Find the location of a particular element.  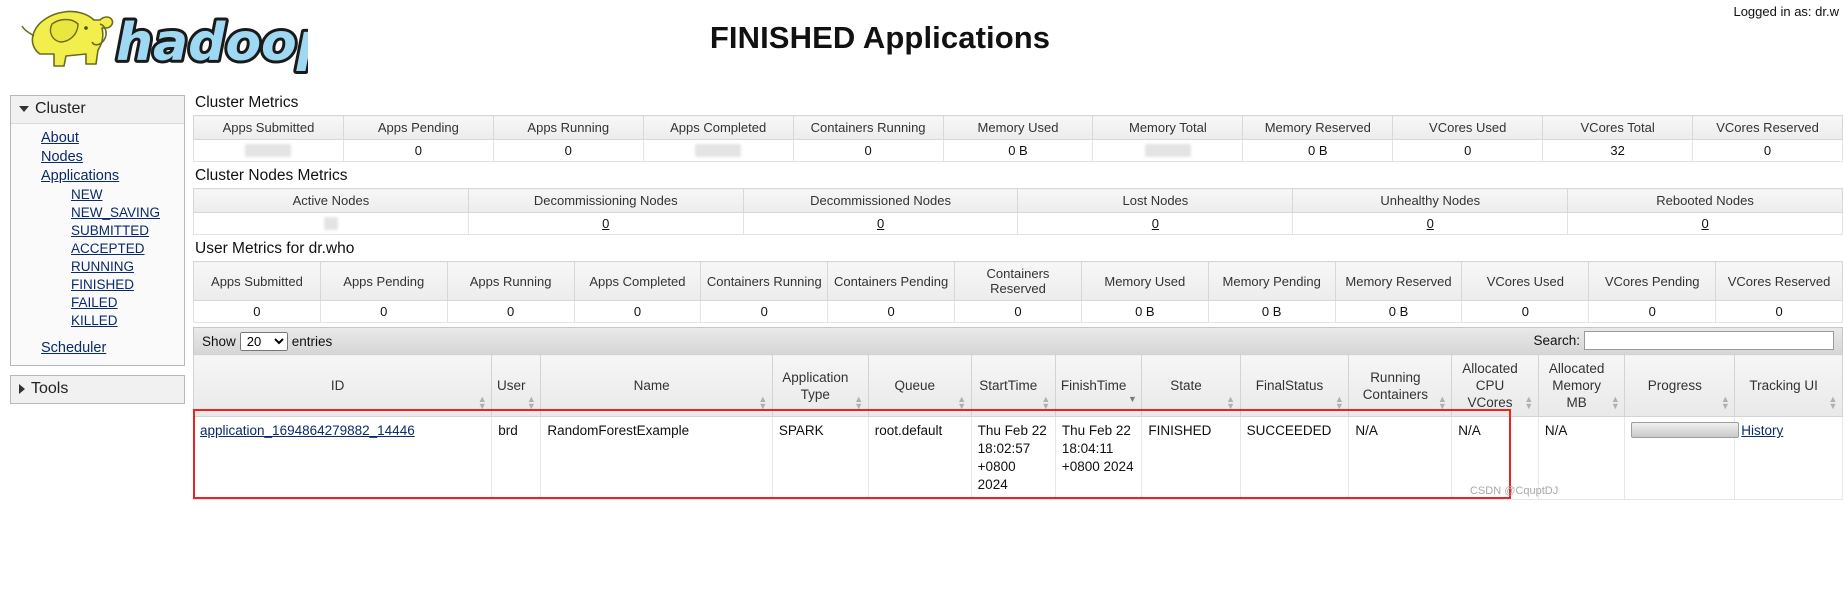

sidebar-item-applications: Applications is located at coordinates (97, 176).